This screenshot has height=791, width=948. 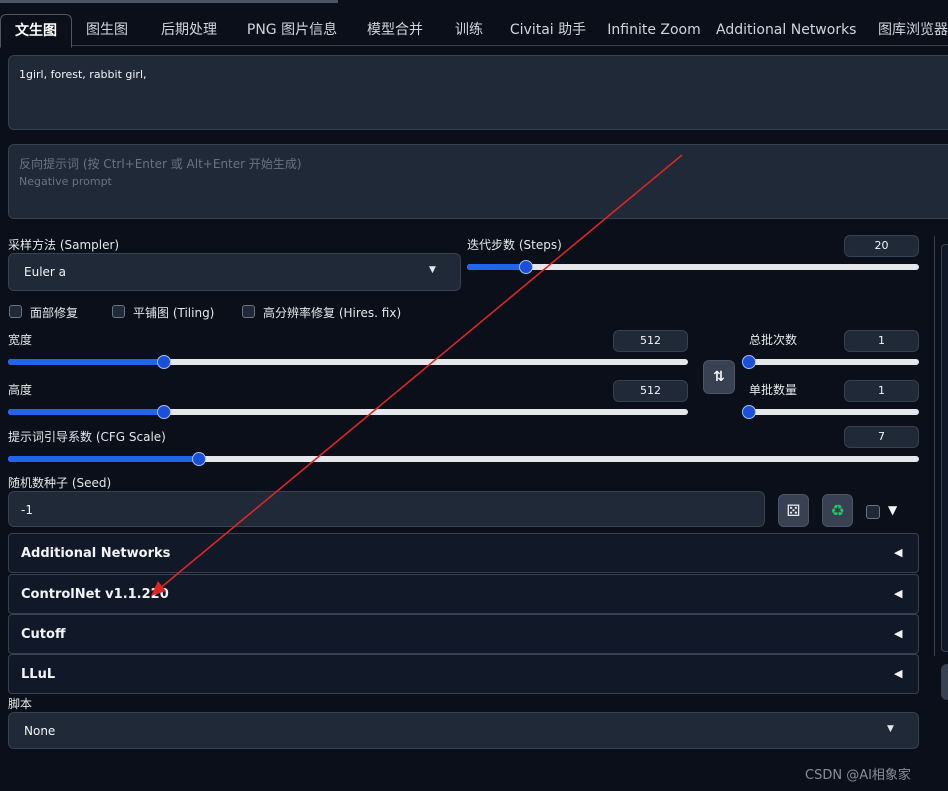 What do you see at coordinates (463, 594) in the screenshot?
I see `accordion-controlnet: ControlNet v1.1.220 ◀` at bounding box center [463, 594].